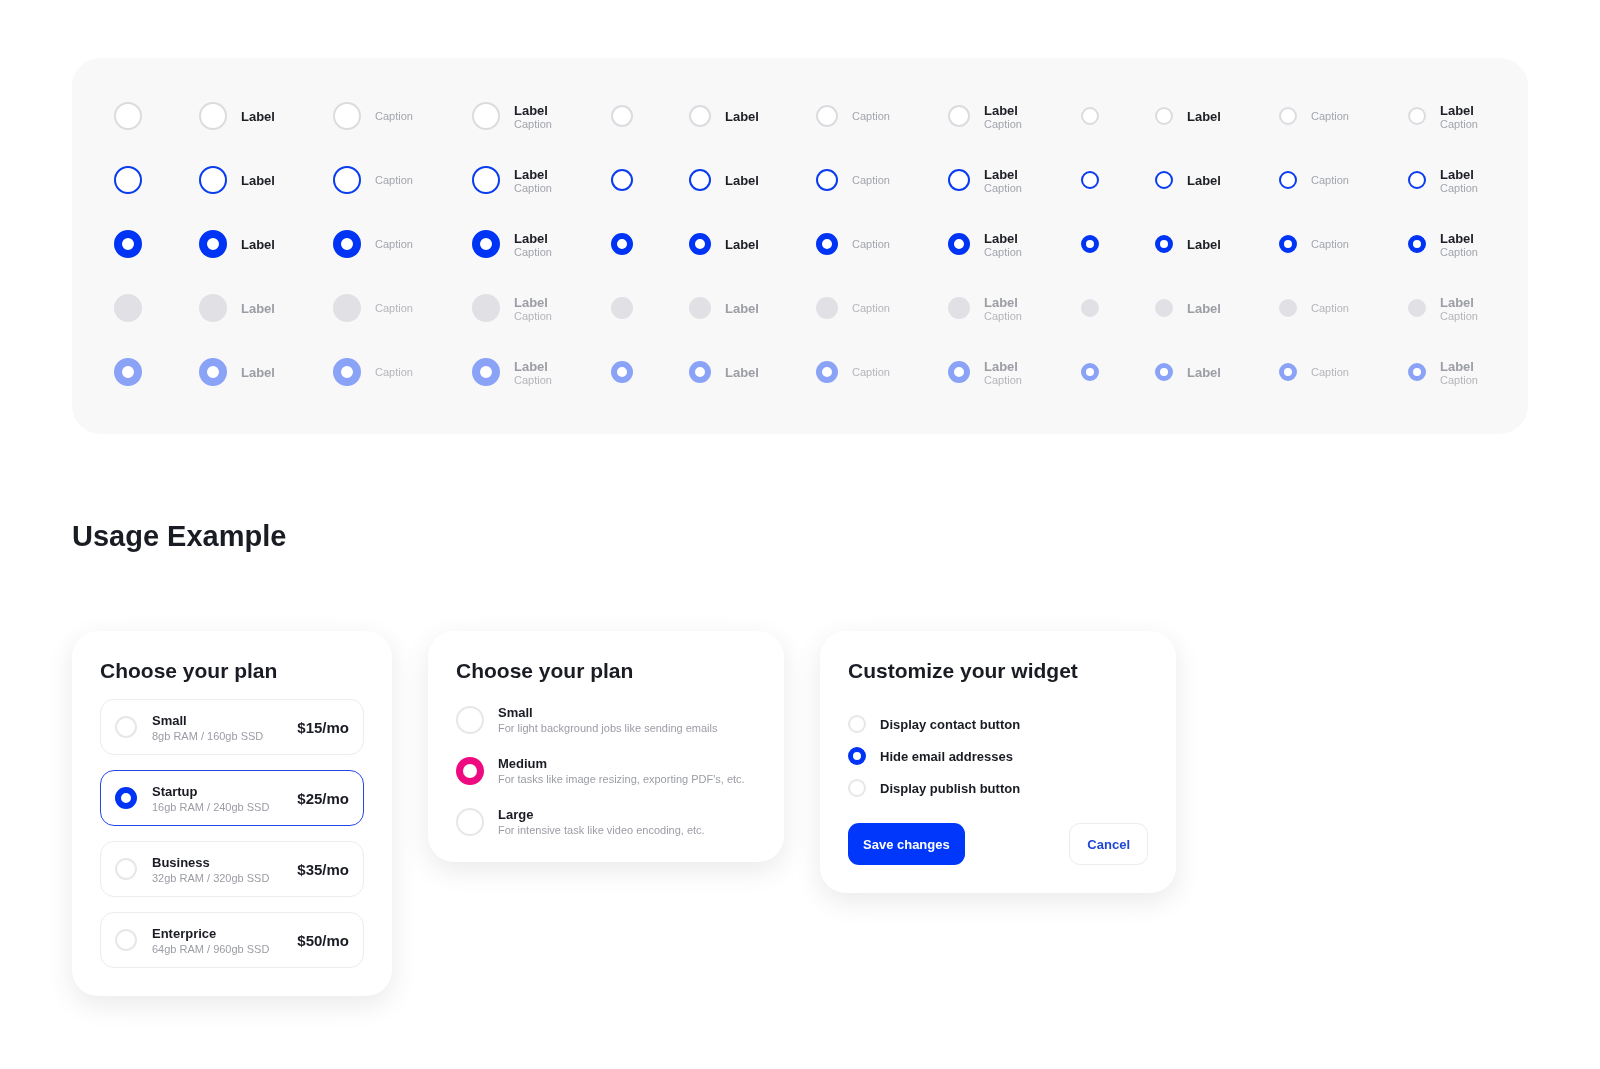 This screenshot has width=1600, height=1069. I want to click on option-label: Hide email addresses, so click(946, 756).